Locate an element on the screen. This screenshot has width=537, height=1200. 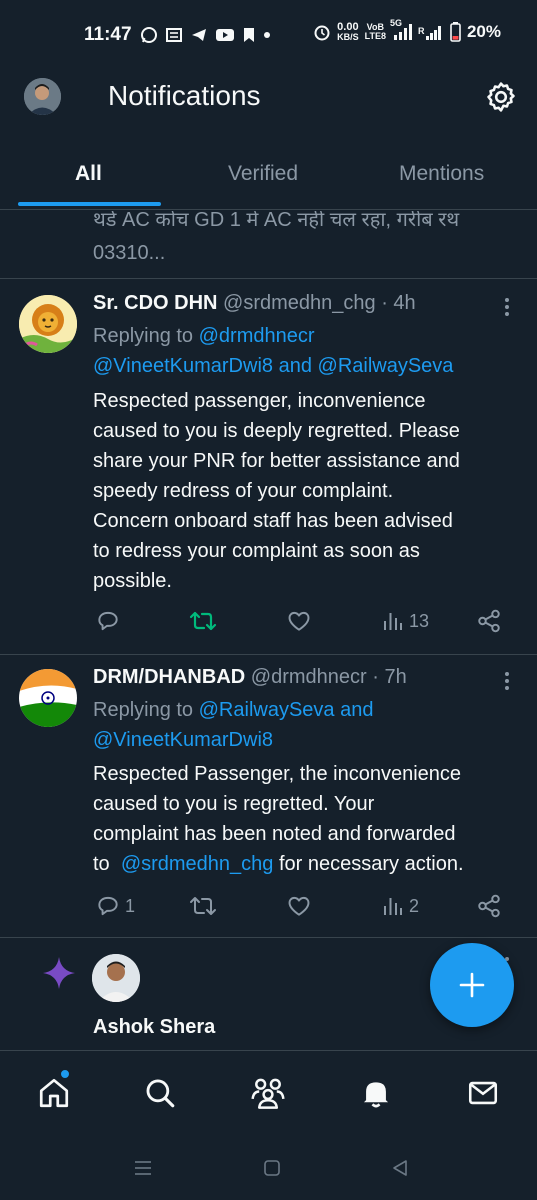
author-handle: @drmdhnecr is located at coordinates (309, 677).